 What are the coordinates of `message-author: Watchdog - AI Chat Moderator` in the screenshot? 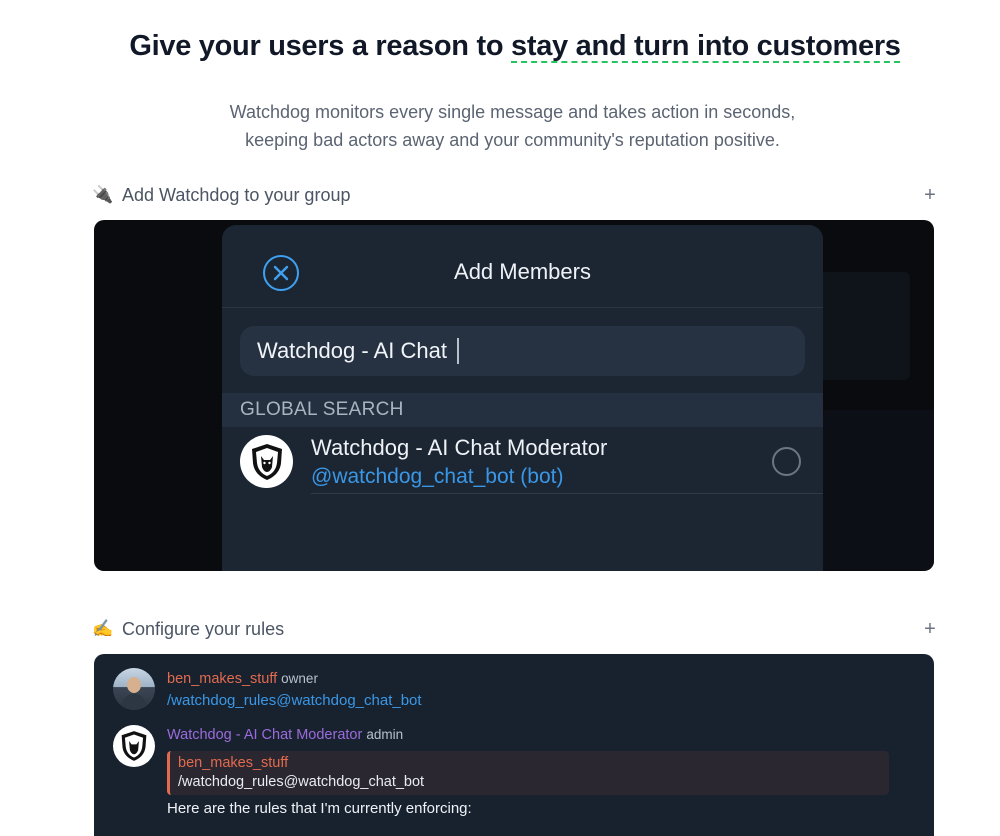 It's located at (264, 735).